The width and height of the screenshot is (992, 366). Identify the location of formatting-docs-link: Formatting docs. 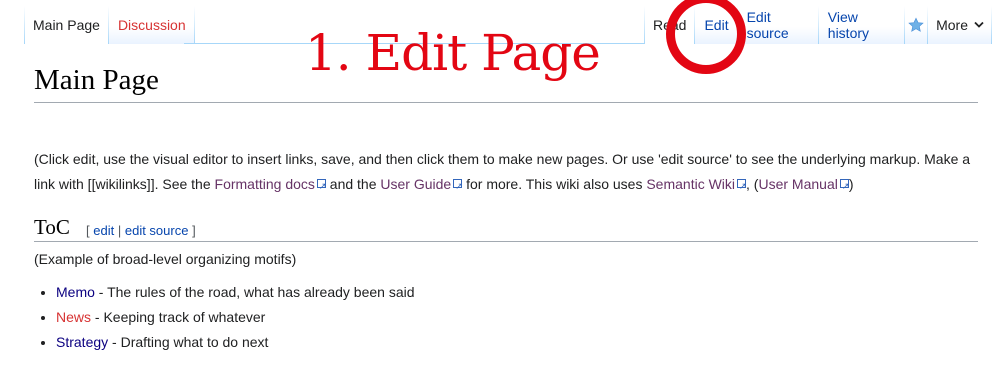
(270, 186).